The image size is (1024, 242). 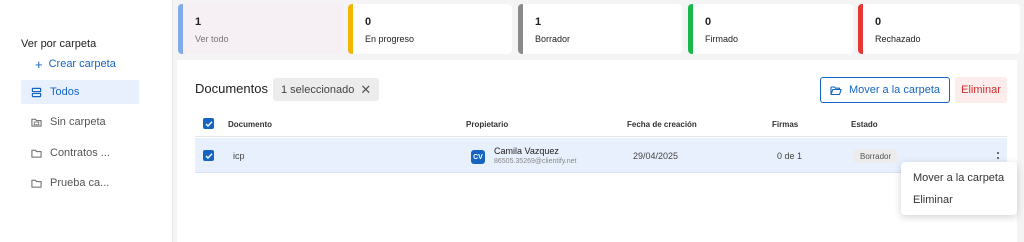 I want to click on plus-icon: +, so click(x=39, y=64).